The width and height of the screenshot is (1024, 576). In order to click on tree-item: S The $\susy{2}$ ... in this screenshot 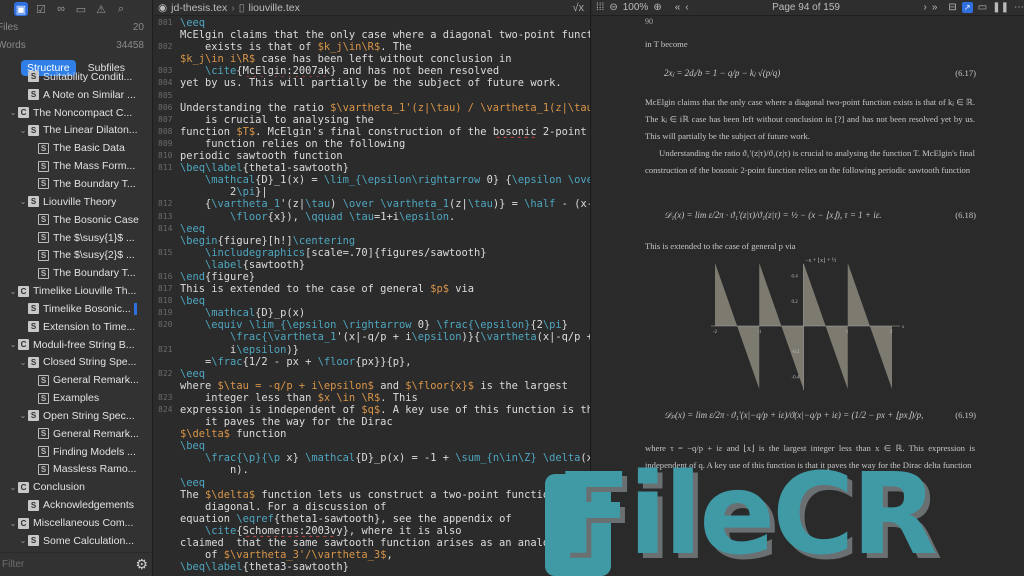, I will do `click(76, 255)`.